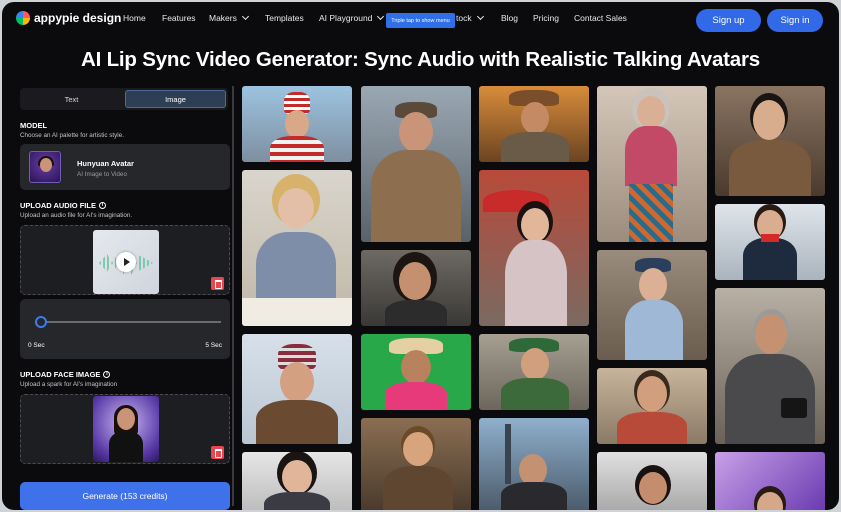 The height and width of the screenshot is (512, 841). What do you see at coordinates (23, 18) in the screenshot?
I see `appypie-logo-icon` at bounding box center [23, 18].